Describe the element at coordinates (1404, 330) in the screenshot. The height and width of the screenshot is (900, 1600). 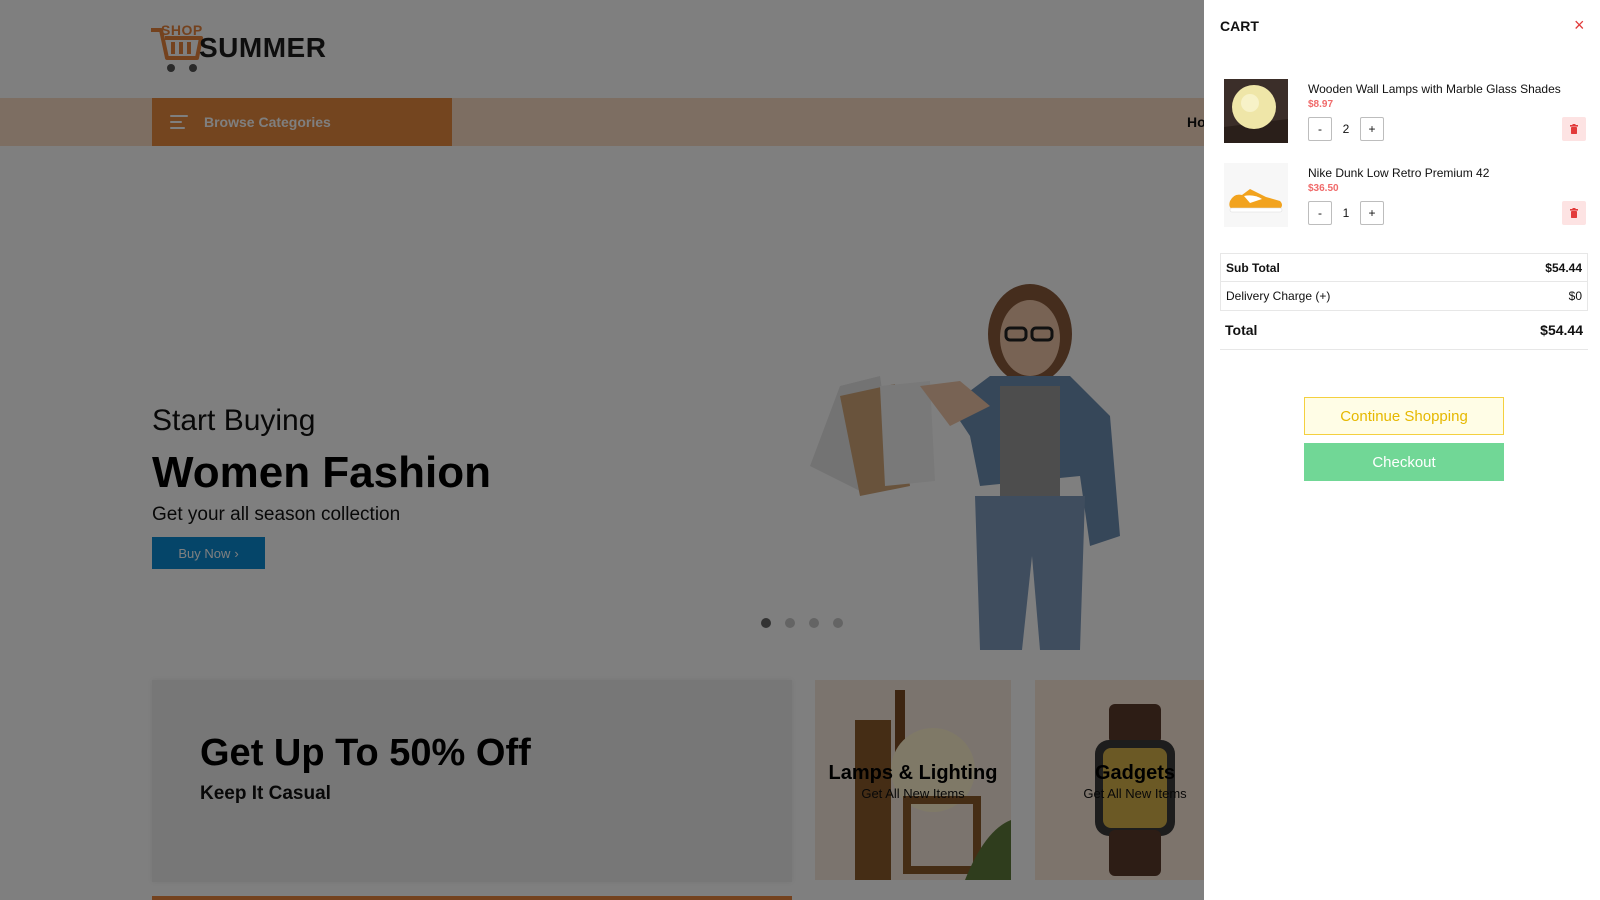
I see `total-row: Total $54.44` at that location.